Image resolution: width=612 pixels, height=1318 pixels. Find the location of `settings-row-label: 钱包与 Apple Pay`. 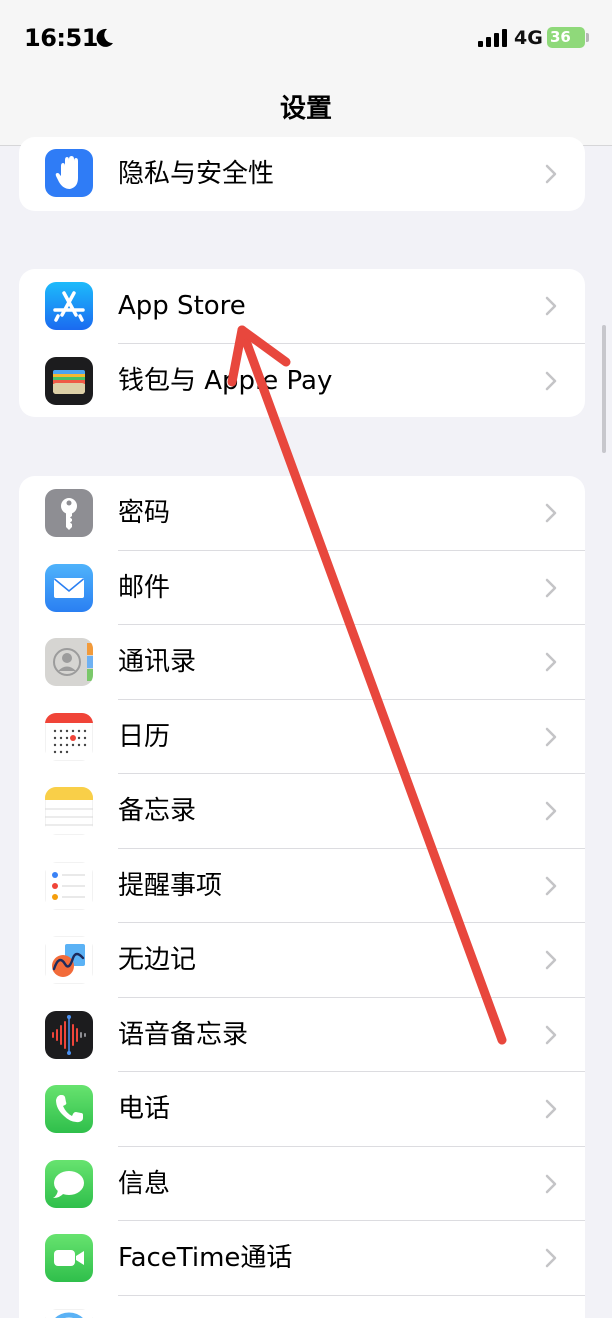

settings-row-label: 钱包与 Apple Pay is located at coordinates (225, 380).